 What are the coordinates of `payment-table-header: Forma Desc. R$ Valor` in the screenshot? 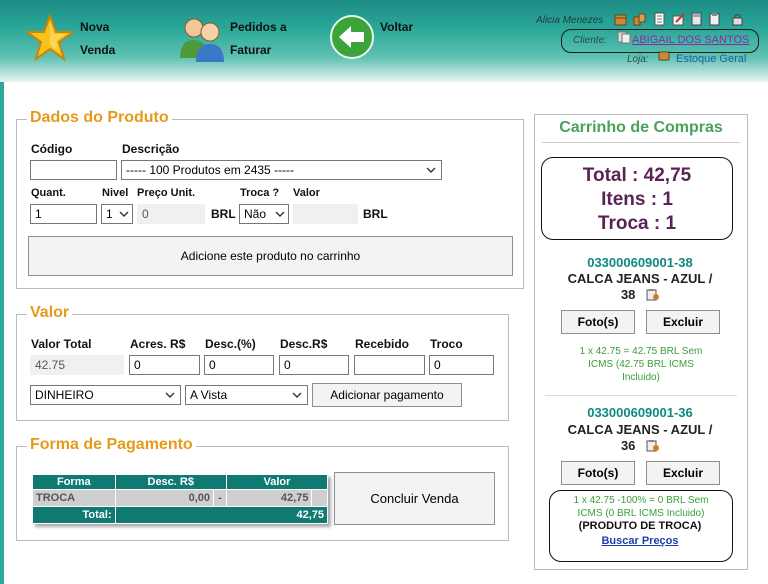 It's located at (180, 482).